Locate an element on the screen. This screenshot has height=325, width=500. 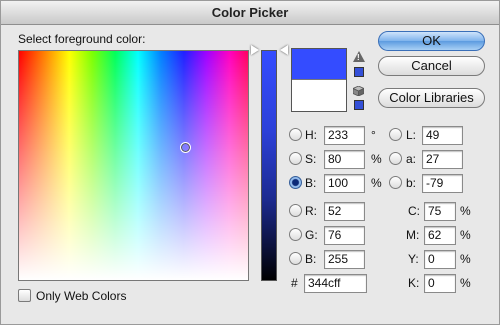
only-web-colors-label: Only Web Colors is located at coordinates (81, 296).